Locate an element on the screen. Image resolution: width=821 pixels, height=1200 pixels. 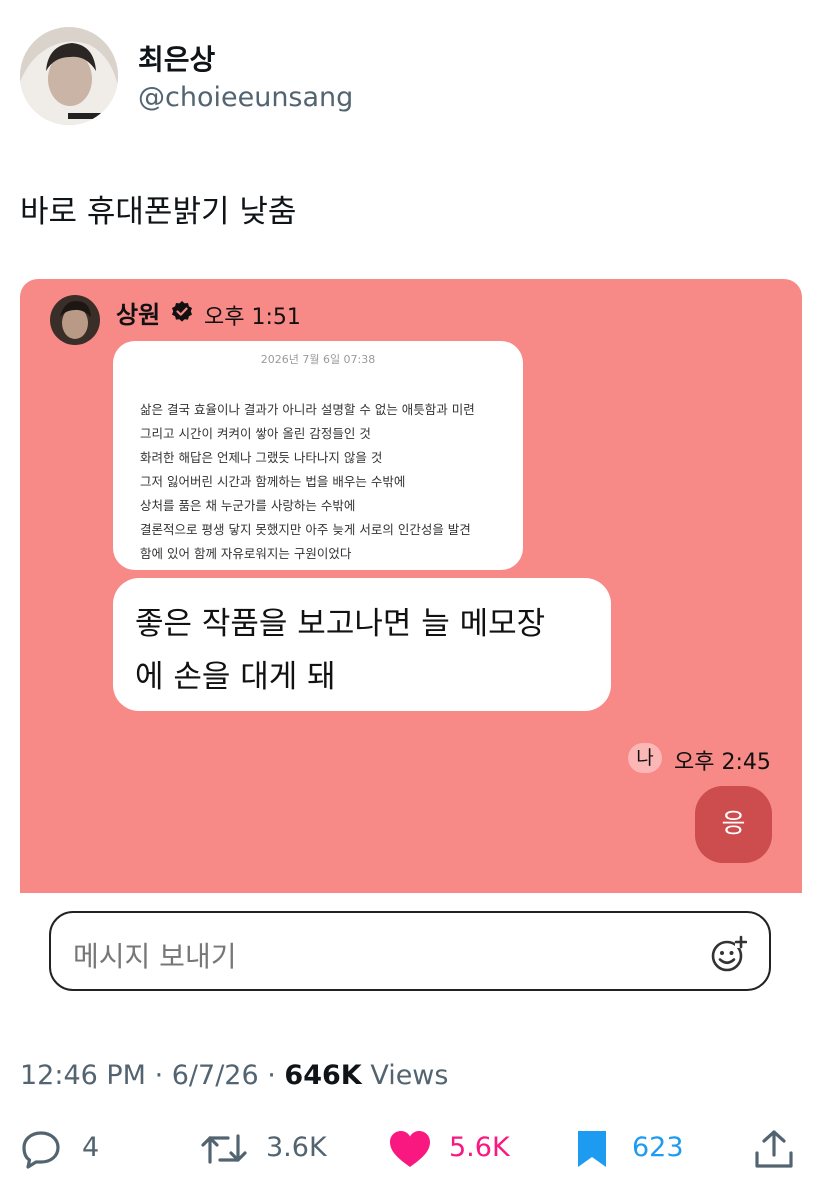
reply-button: 4 is located at coordinates (65, 1149).